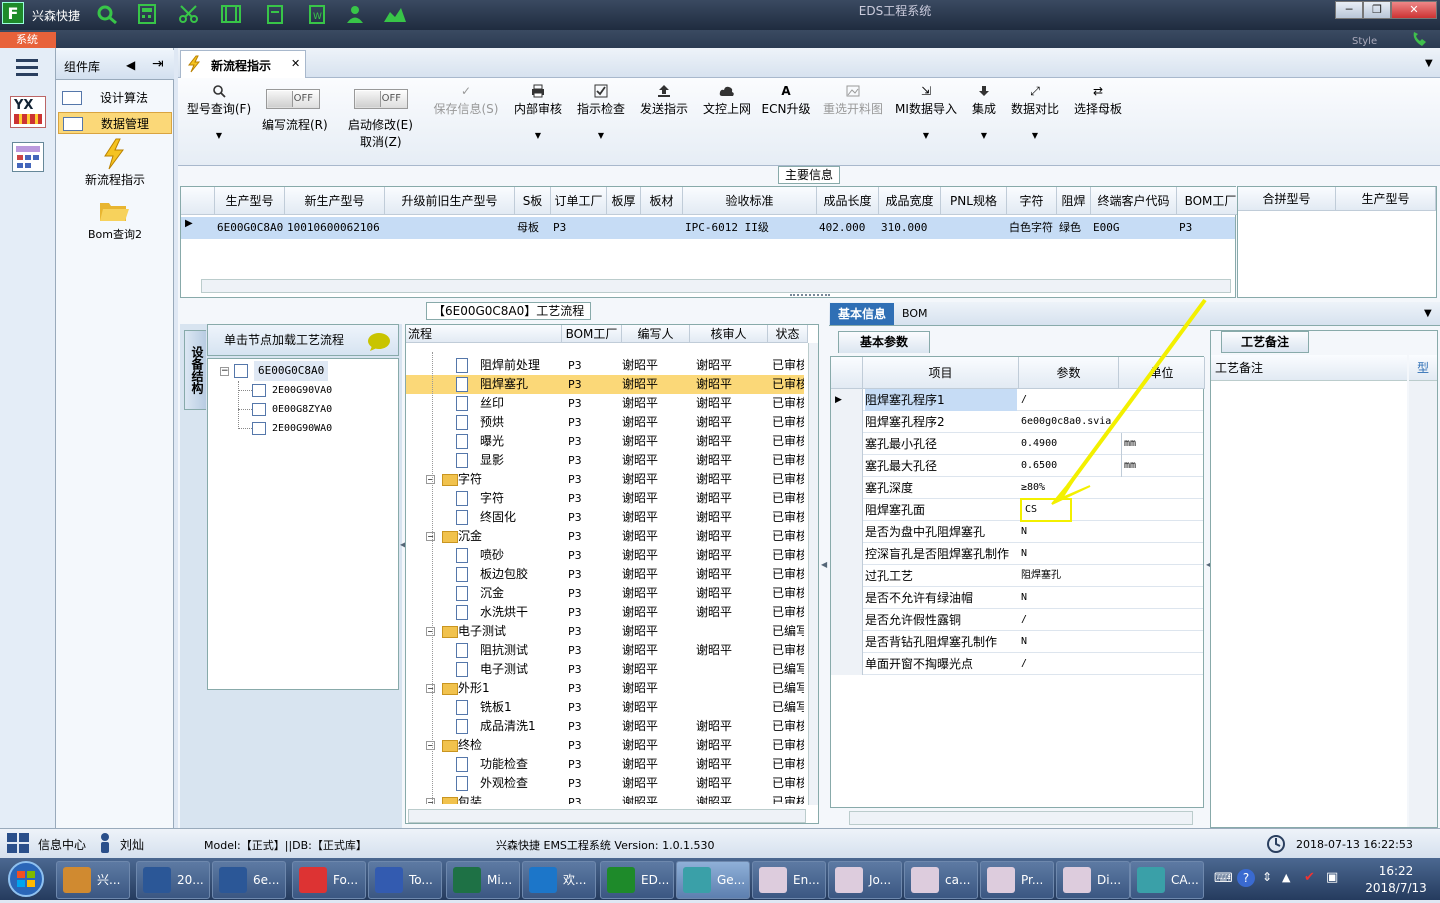 The image size is (1440, 903). Describe the element at coordinates (1349, 10) in the screenshot. I see `minimize-button: ─` at that location.